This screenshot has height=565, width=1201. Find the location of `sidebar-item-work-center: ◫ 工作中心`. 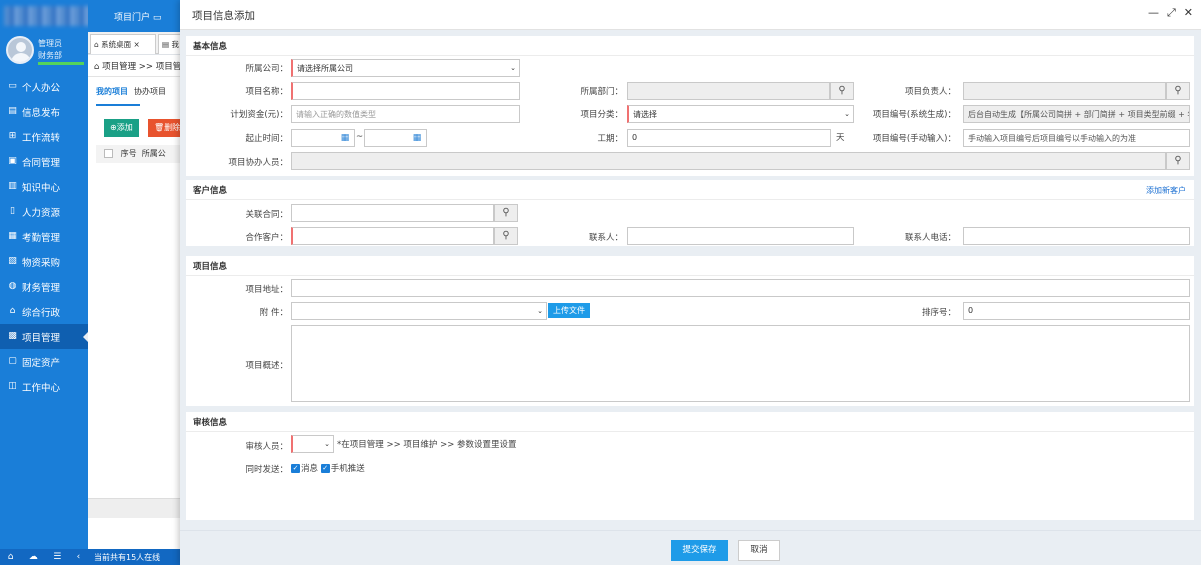

sidebar-item-work-center: ◫ 工作中心 is located at coordinates (44, 386).